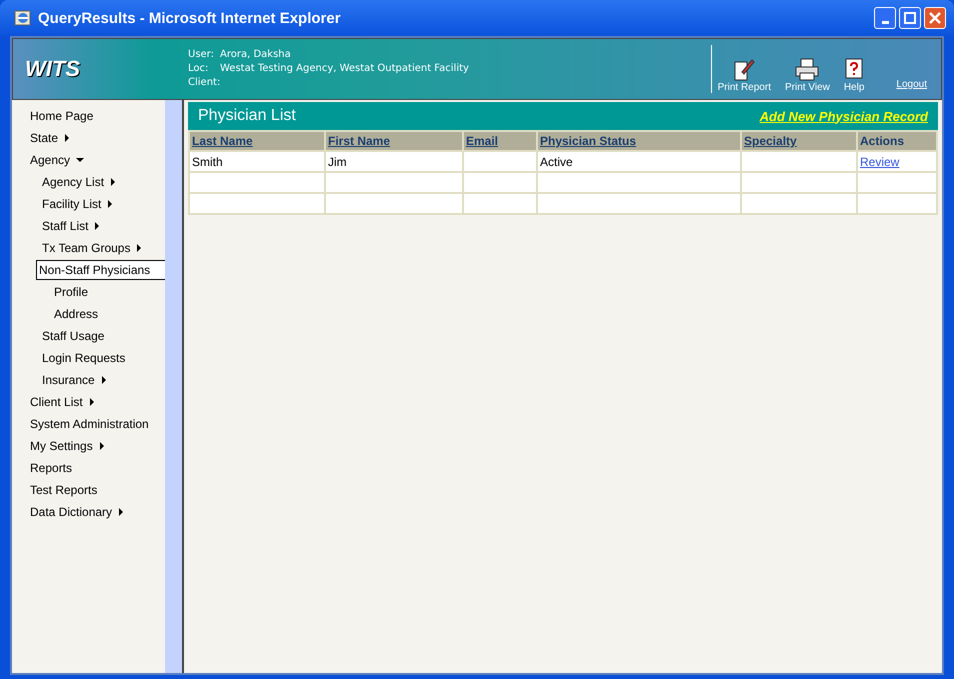 Image resolution: width=954 pixels, height=679 pixels. I want to click on nav-item: Test Reports, so click(88, 490).